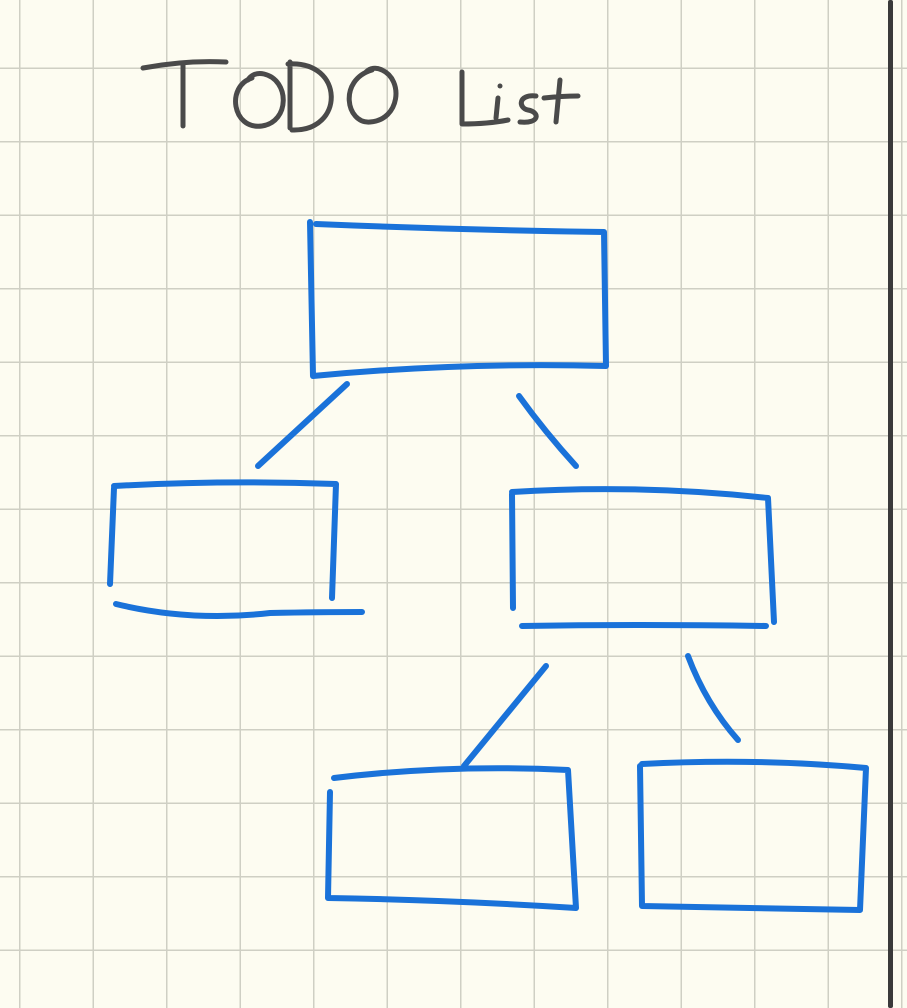 This screenshot has height=1008, width=907. Describe the element at coordinates (302, 425) in the screenshot. I see `tree-edge-root-left` at that location.